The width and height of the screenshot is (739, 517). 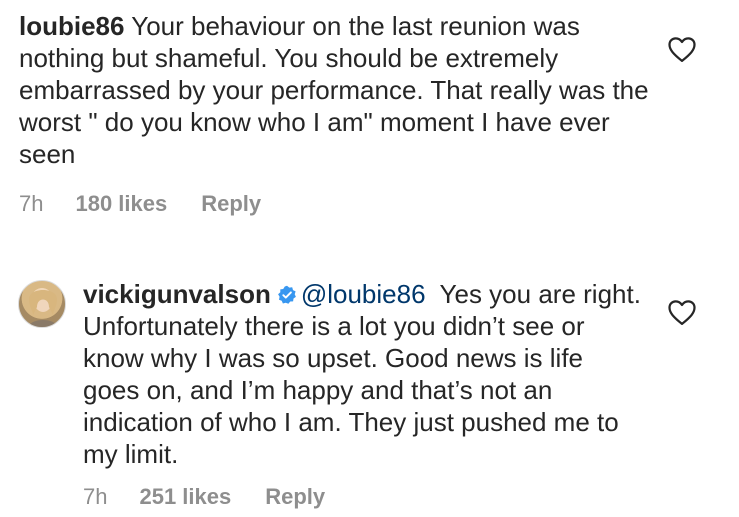 I want to click on comment-username: loubie86, so click(x=71, y=26).